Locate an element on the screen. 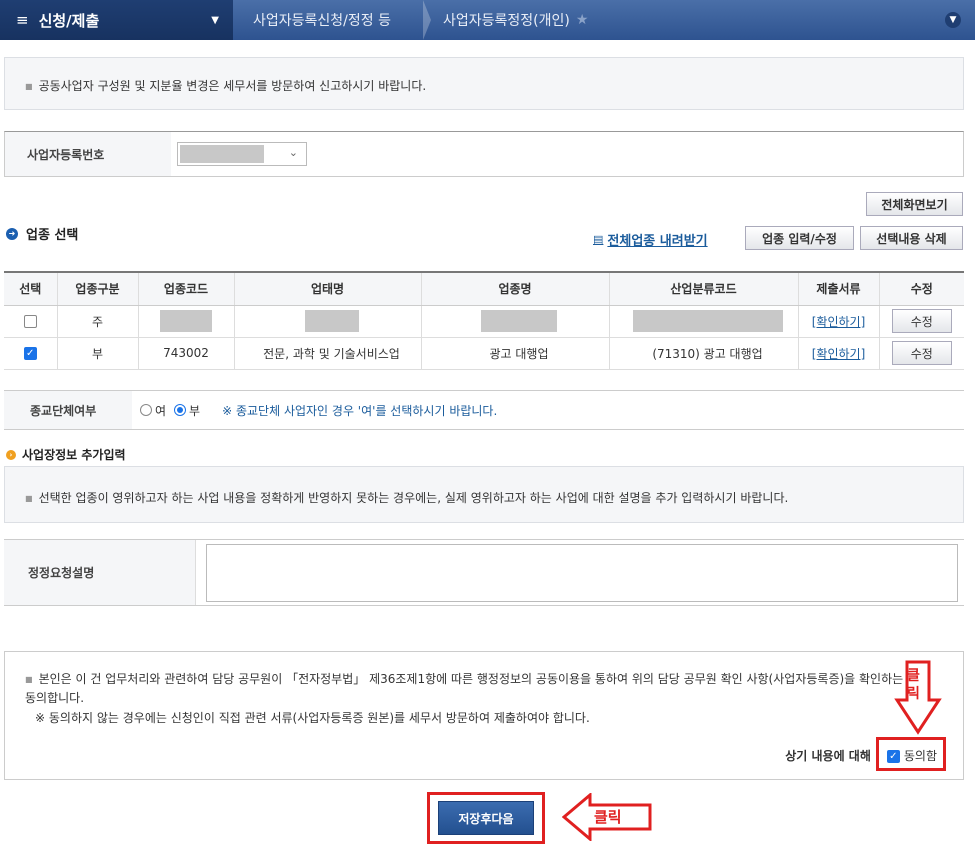  registration-select: ⌄ is located at coordinates (242, 154).